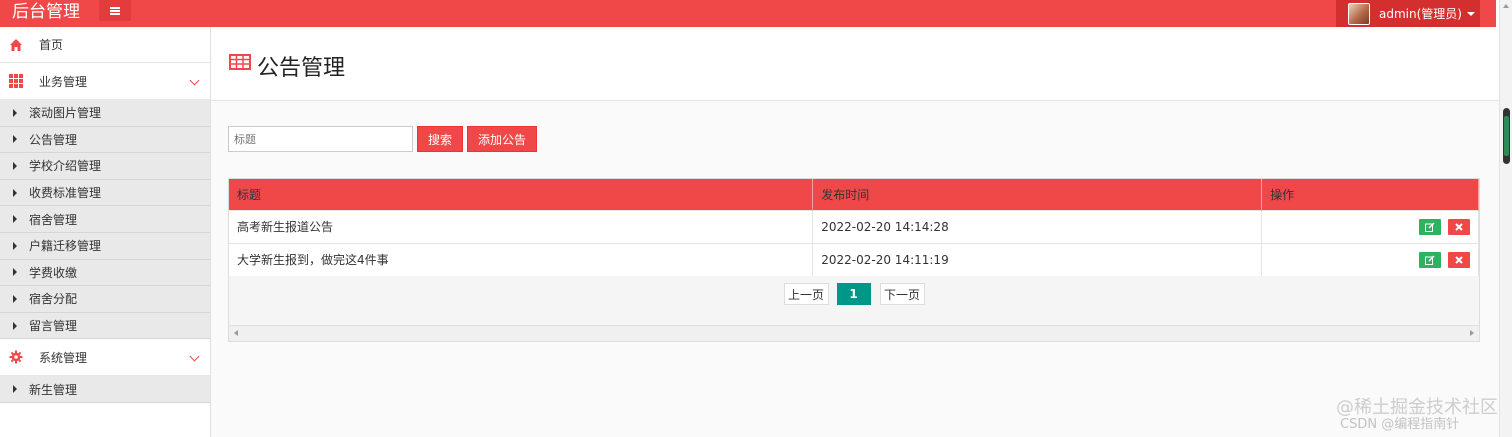 The height and width of the screenshot is (437, 1512). I want to click on page-header: 公告管理, so click(855, 64).